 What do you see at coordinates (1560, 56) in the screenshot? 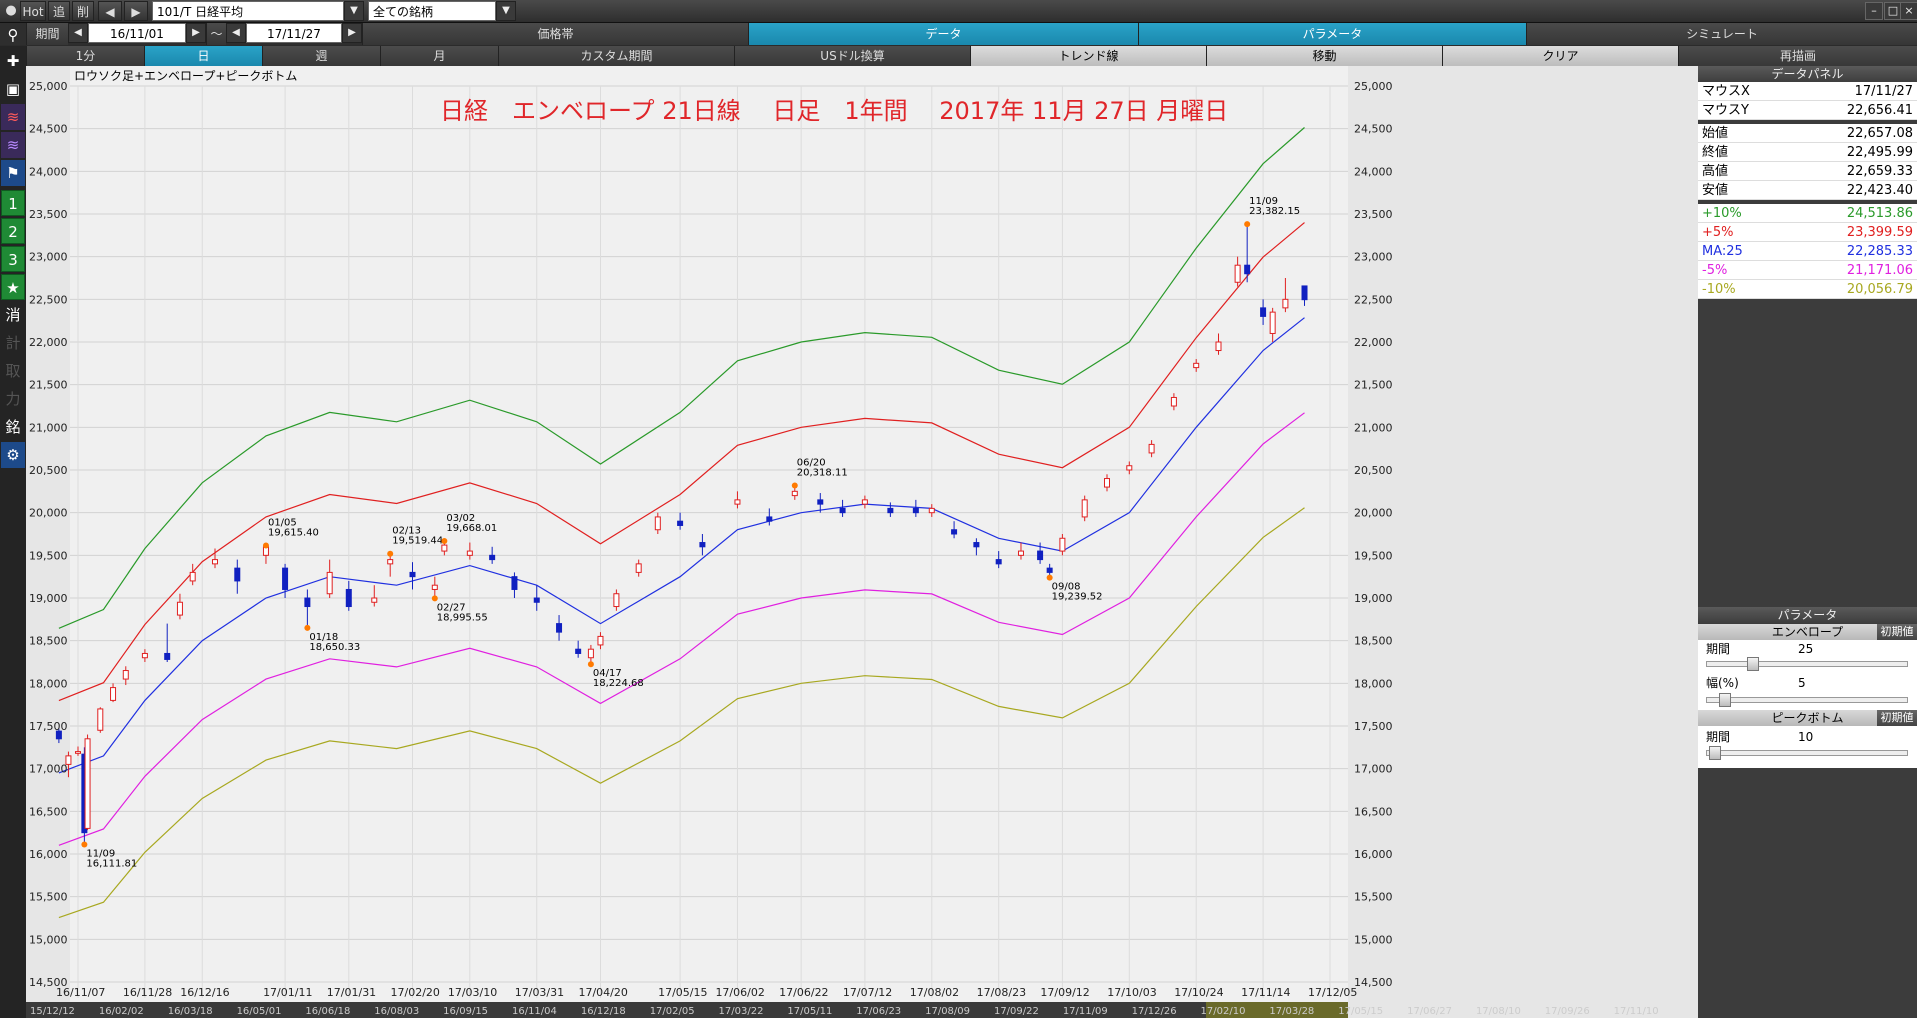
I see `clear-button: クリア` at bounding box center [1560, 56].